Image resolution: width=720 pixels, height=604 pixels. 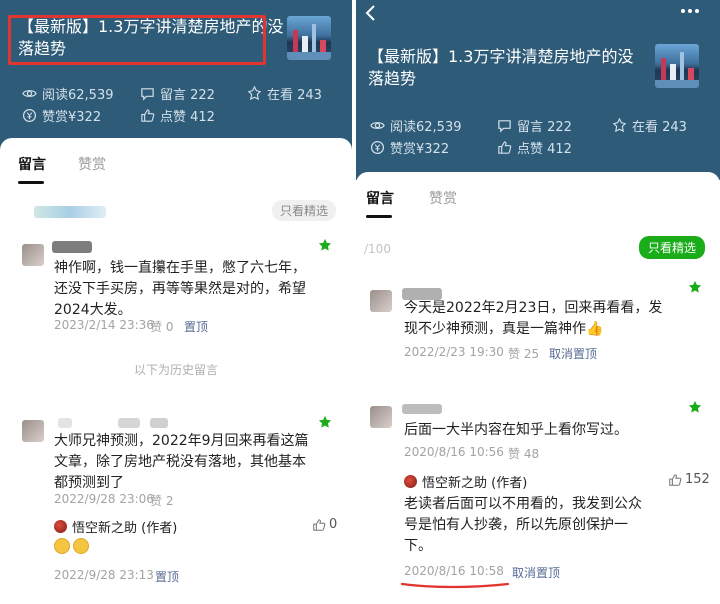 What do you see at coordinates (523, 453) in the screenshot?
I see `comment-likes: 赞 48` at bounding box center [523, 453].